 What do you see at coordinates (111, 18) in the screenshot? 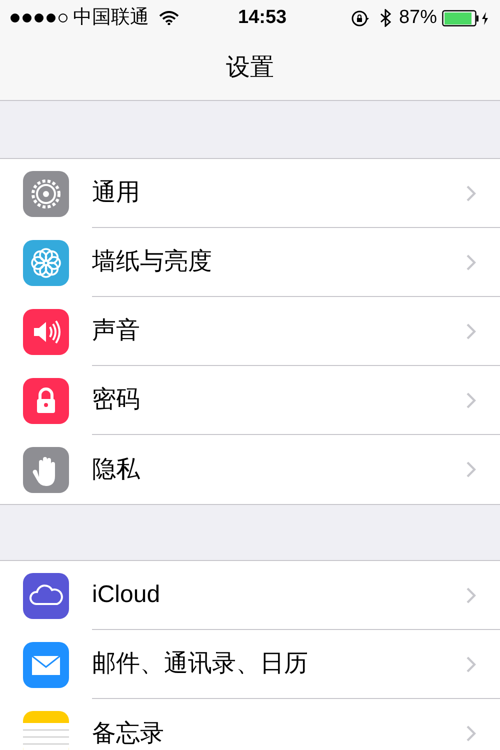
I see `carrier-name: 中国联通` at bounding box center [111, 18].